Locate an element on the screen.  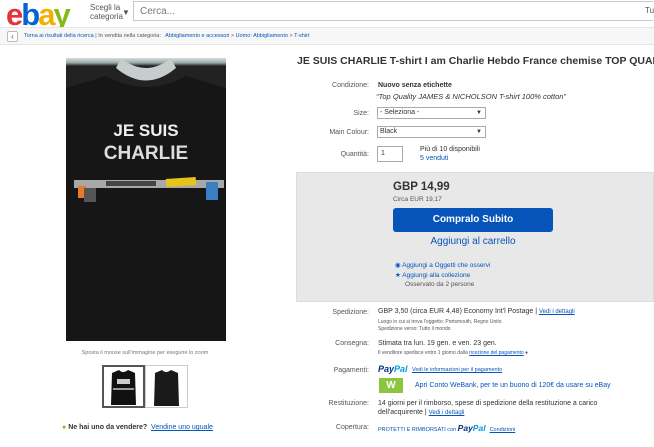
search-scope-button: Tu is located at coordinates (649, 10).